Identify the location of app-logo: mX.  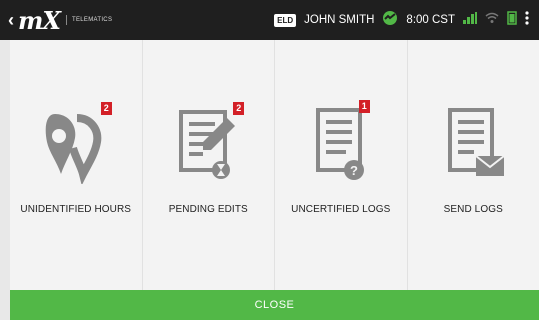
(39, 20).